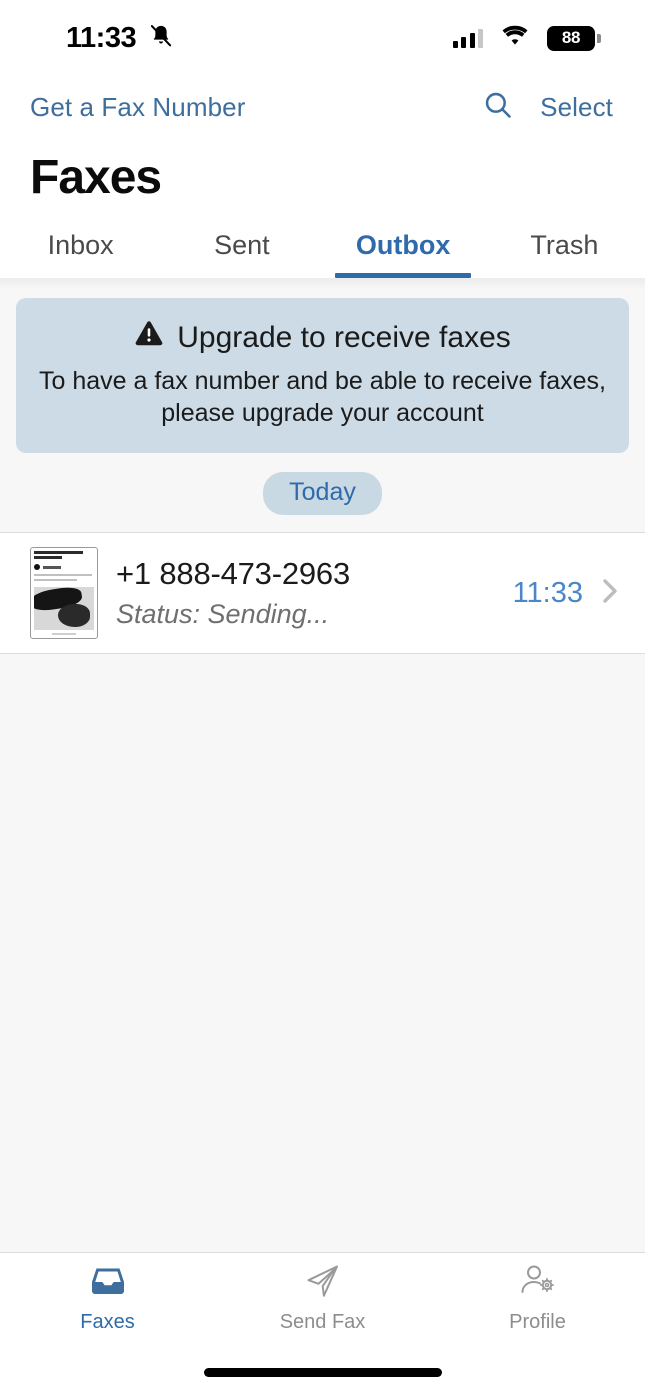 The width and height of the screenshot is (645, 1400). I want to click on fax-list-item: +1 888-473-2963 Status: Sending... 11:33, so click(322, 593).